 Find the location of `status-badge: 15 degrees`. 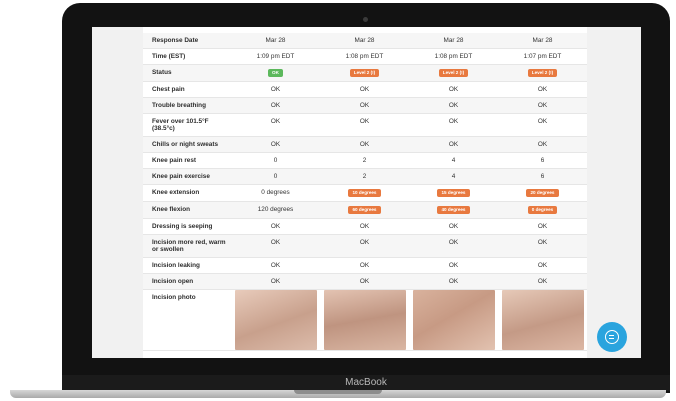

status-badge: 15 degrees is located at coordinates (453, 193).